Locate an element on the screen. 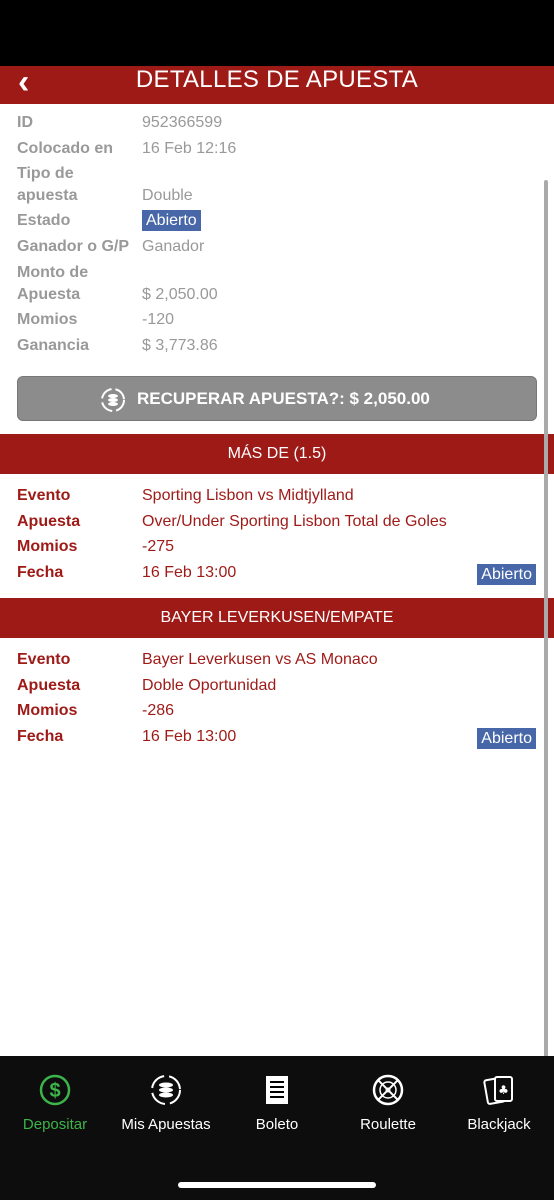 The image size is (554, 1200). leg-header: MÁS DE (1.5) is located at coordinates (277, 454).